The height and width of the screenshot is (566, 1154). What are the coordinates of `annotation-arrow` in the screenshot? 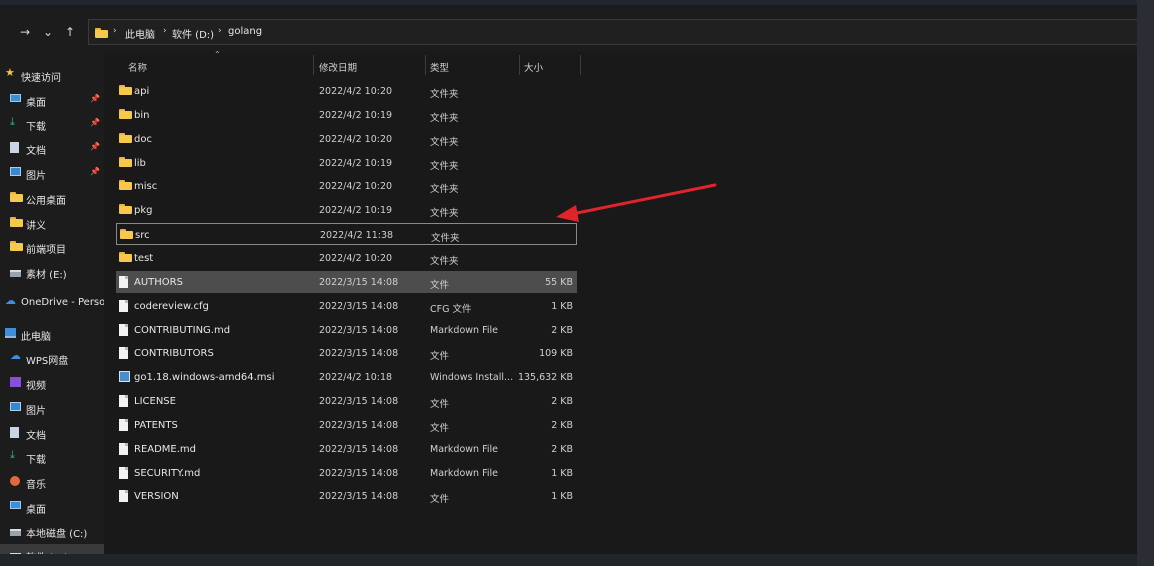 It's located at (636, 202).